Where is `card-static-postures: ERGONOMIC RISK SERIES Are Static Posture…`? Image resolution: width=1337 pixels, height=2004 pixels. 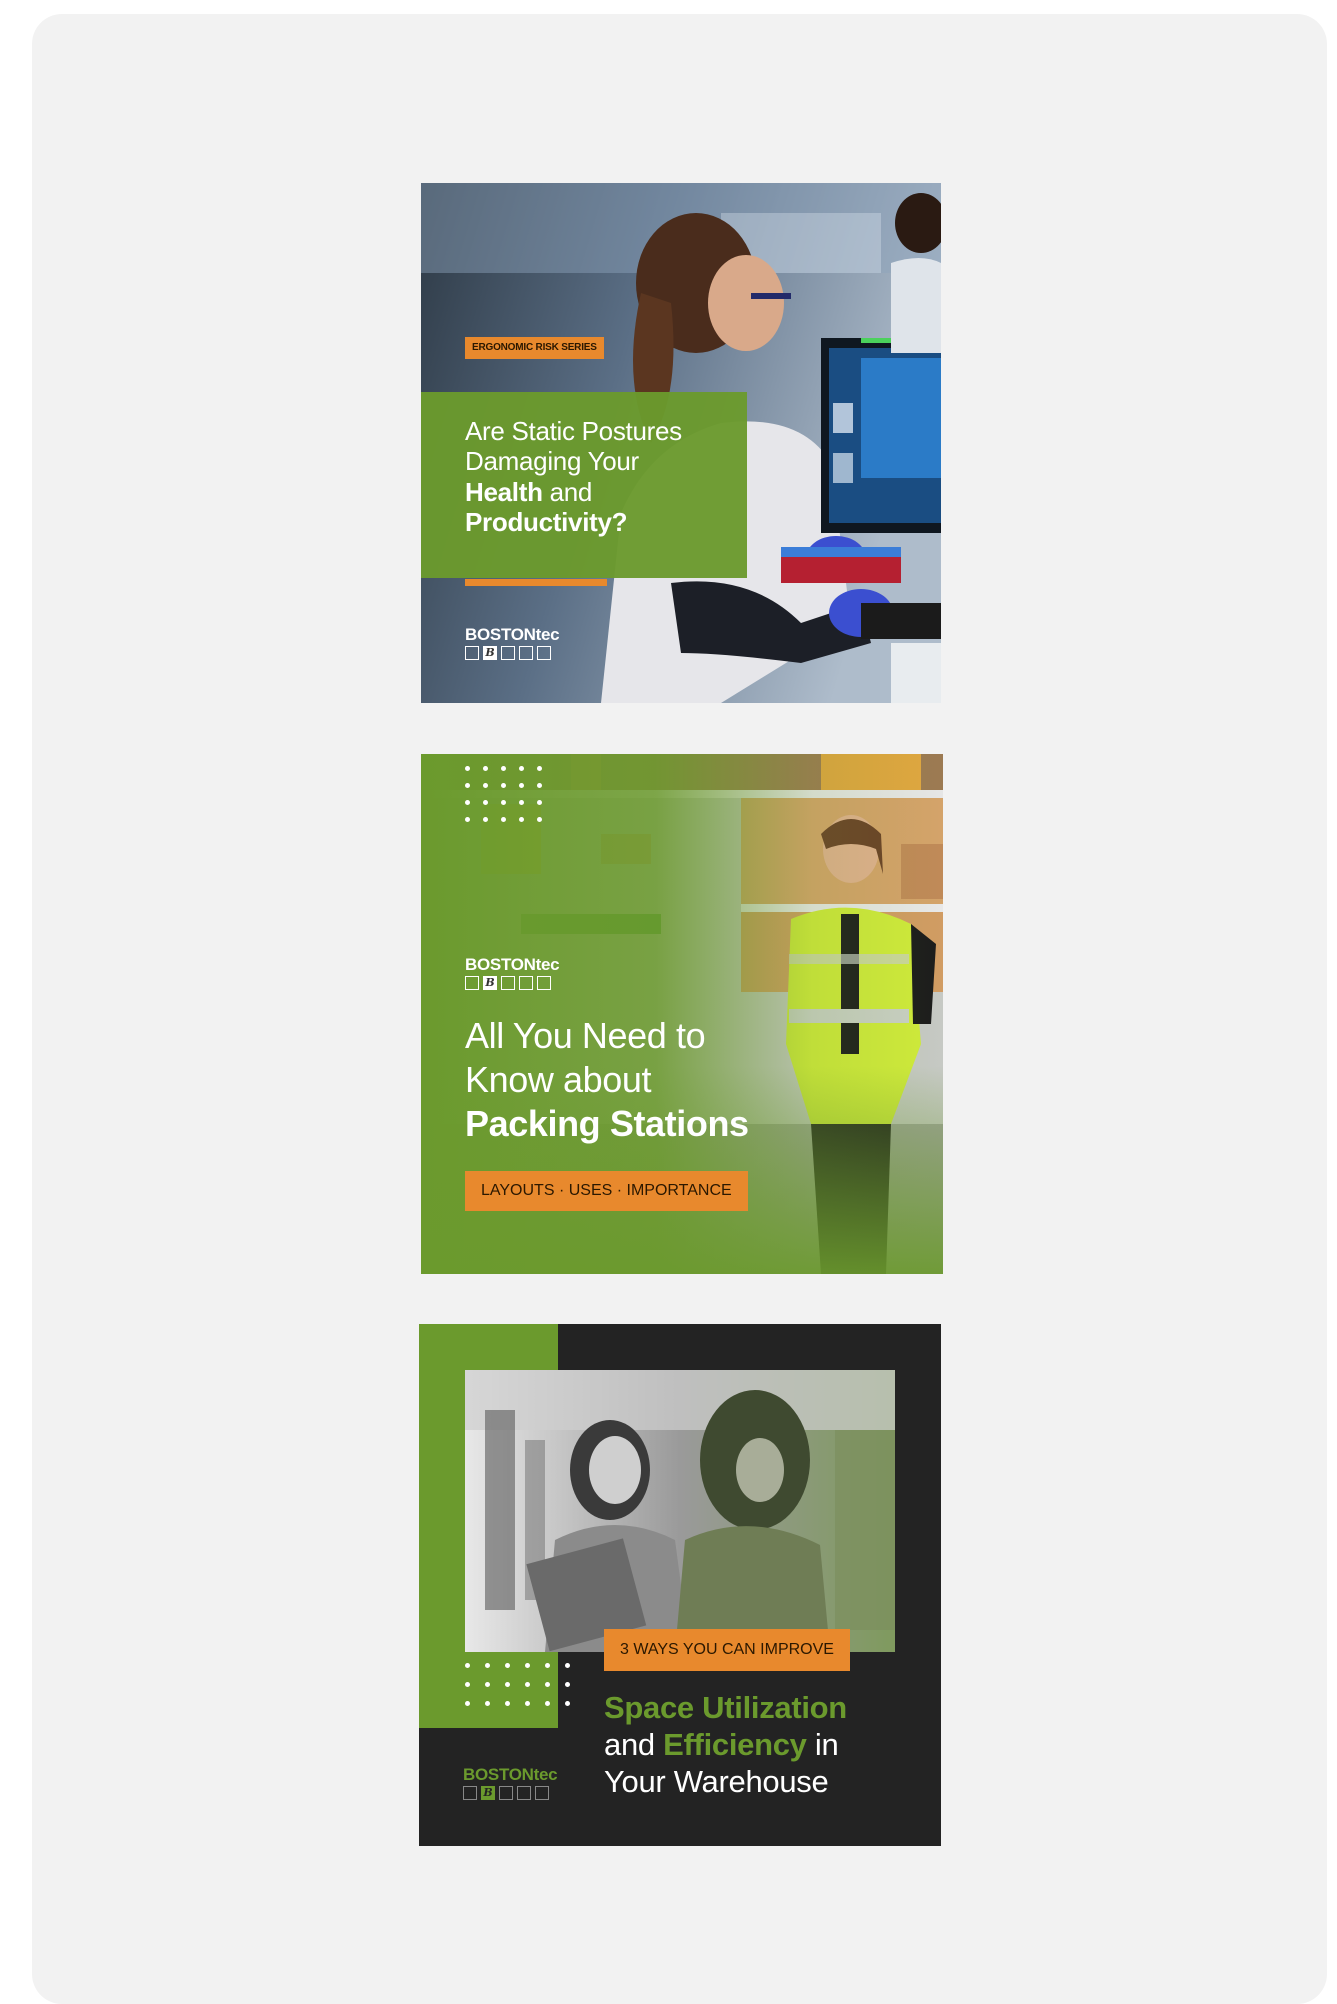
card-static-postures: ERGONOMIC RISK SERIES Are Static Posture… is located at coordinates (681, 443).